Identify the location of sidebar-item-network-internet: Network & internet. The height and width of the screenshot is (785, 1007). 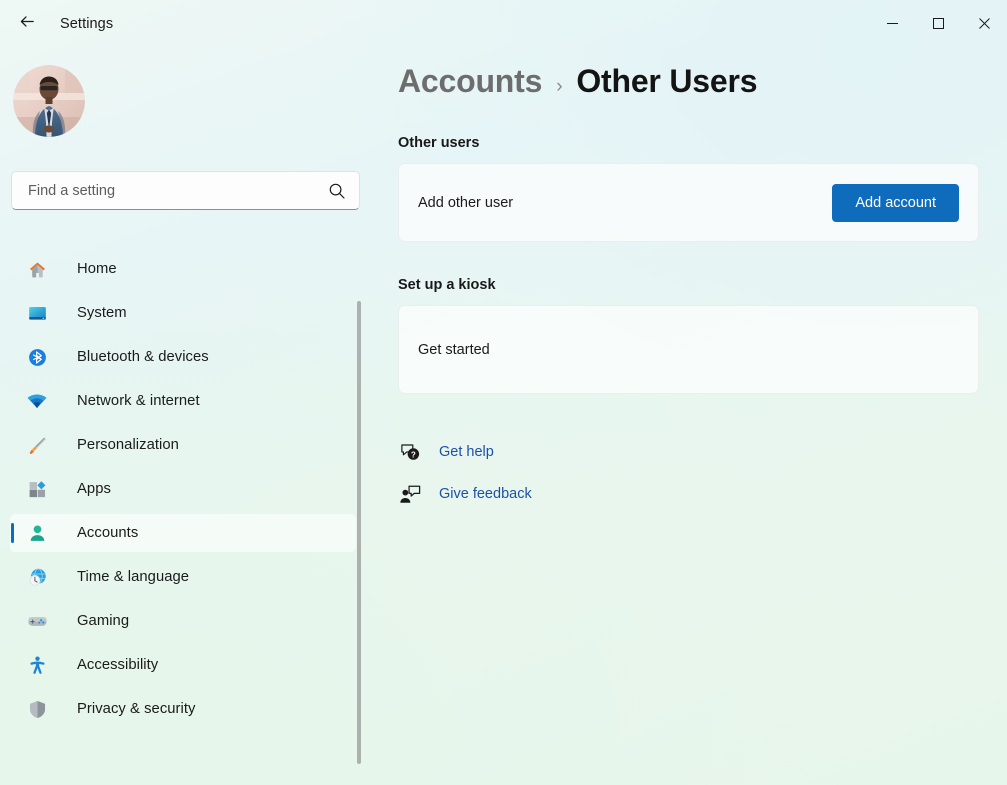
(183, 401).